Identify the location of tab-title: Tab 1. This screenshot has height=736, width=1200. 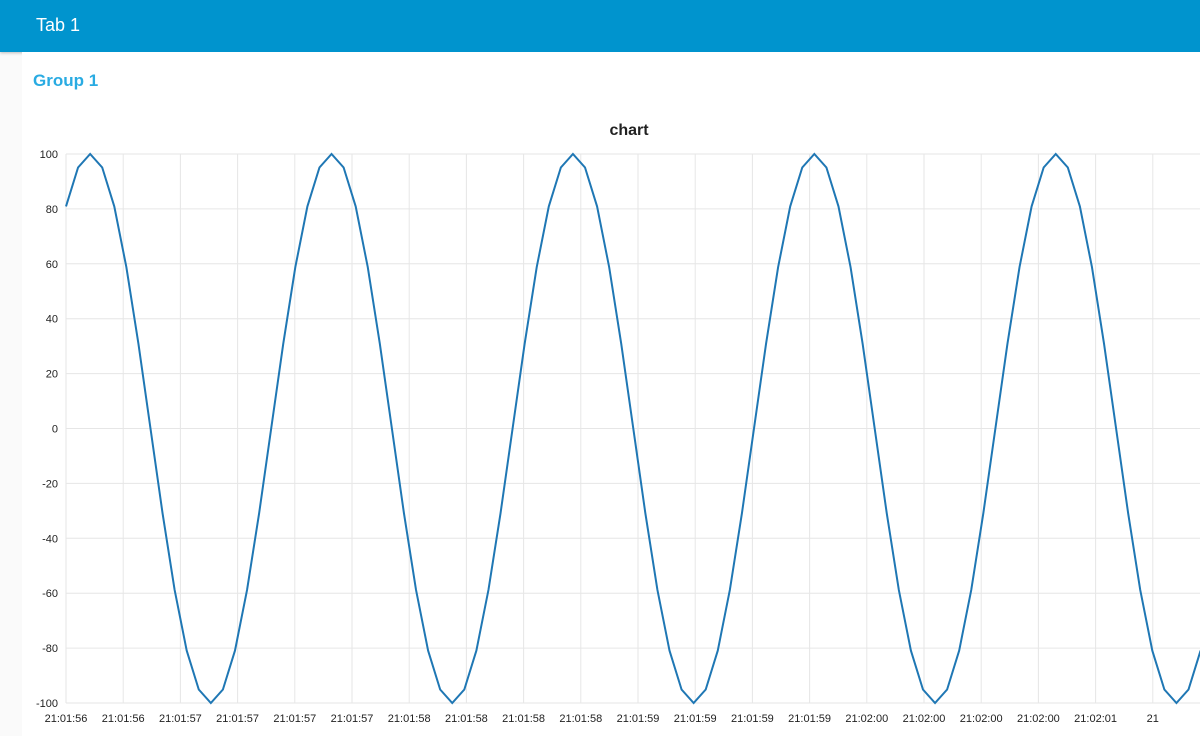
(58, 25).